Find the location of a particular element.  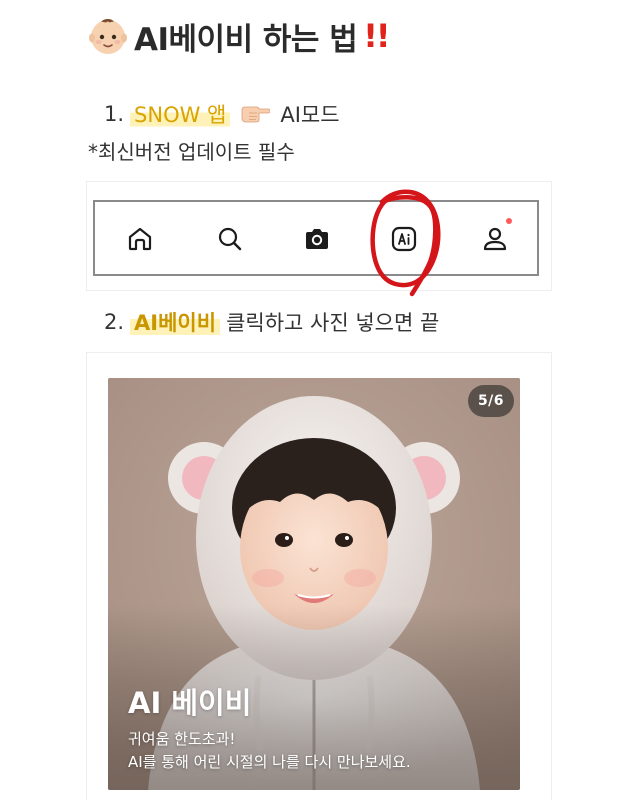

step-1-mode: AI모드 is located at coordinates (310, 115).